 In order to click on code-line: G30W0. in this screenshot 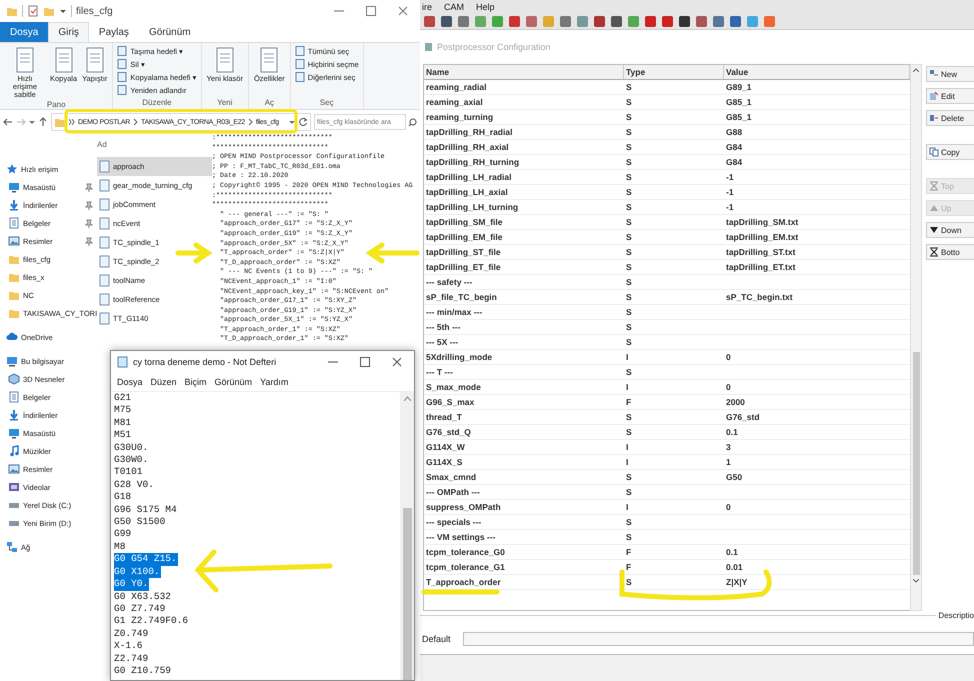, I will do `click(132, 460)`.